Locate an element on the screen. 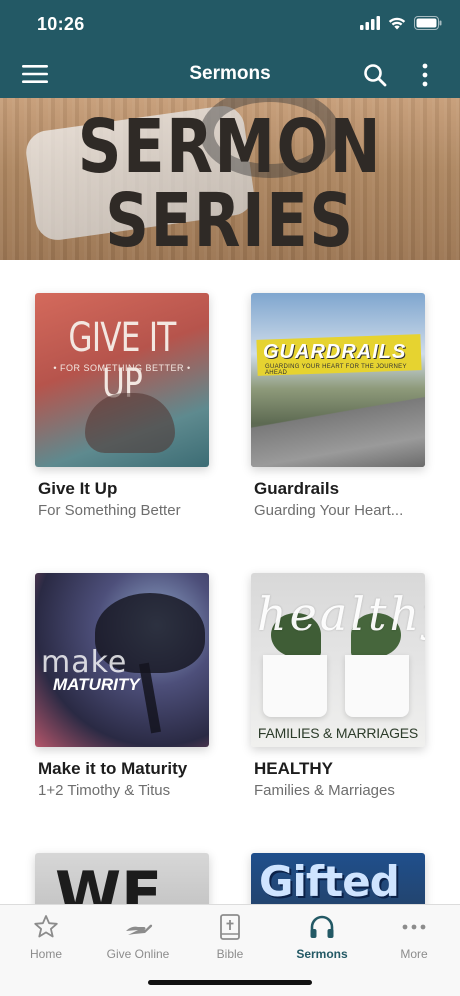 The width and height of the screenshot is (460, 996). battery-icon is located at coordinates (428, 23).